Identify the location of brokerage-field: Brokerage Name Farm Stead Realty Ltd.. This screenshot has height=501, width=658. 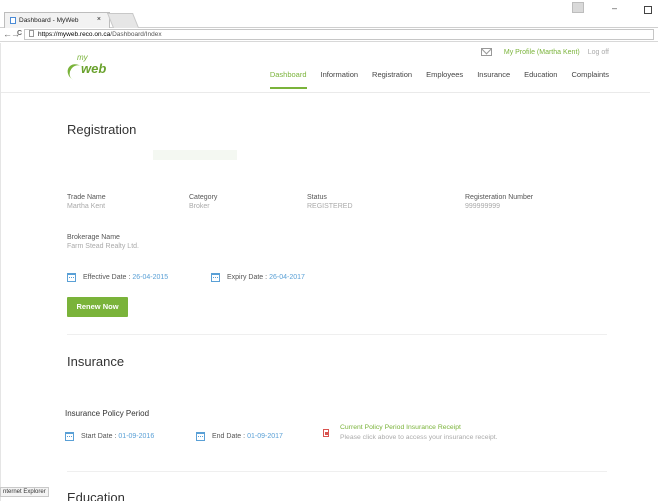
(103, 242).